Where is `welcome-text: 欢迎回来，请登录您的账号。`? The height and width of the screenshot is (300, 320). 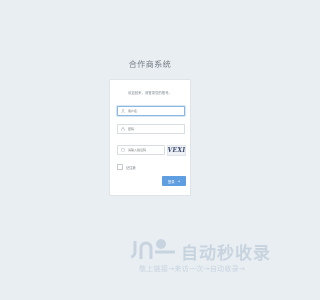 welcome-text: 欢迎回来，请登录您的账号。 is located at coordinates (150, 93).